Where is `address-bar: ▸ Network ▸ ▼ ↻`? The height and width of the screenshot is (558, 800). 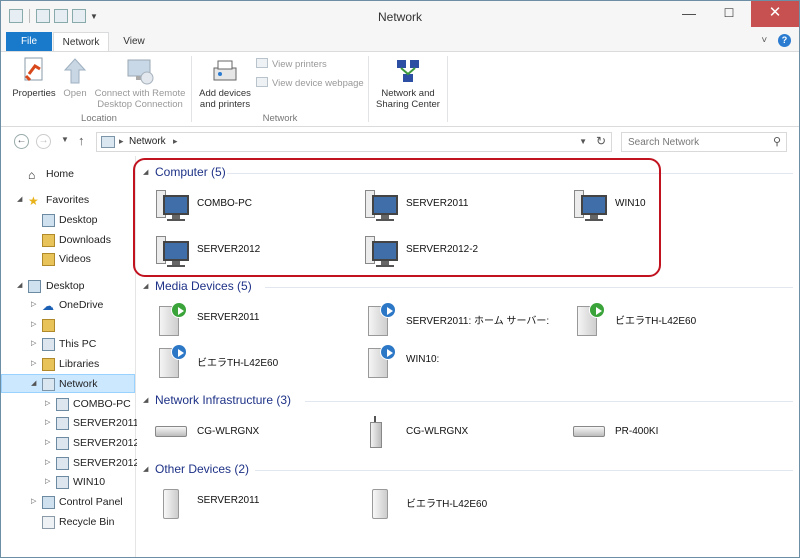 address-bar: ▸ Network ▸ ▼ ↻ is located at coordinates (354, 142).